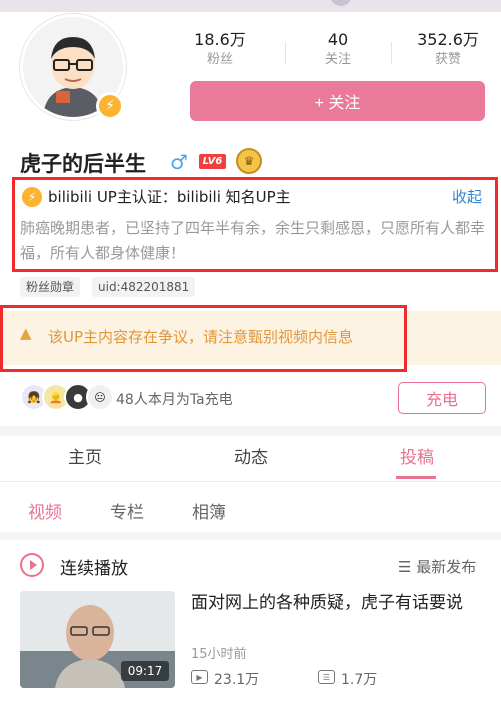  What do you see at coordinates (219, 654) in the screenshot?
I see `video-timestamp: 15小时前` at bounding box center [219, 654].